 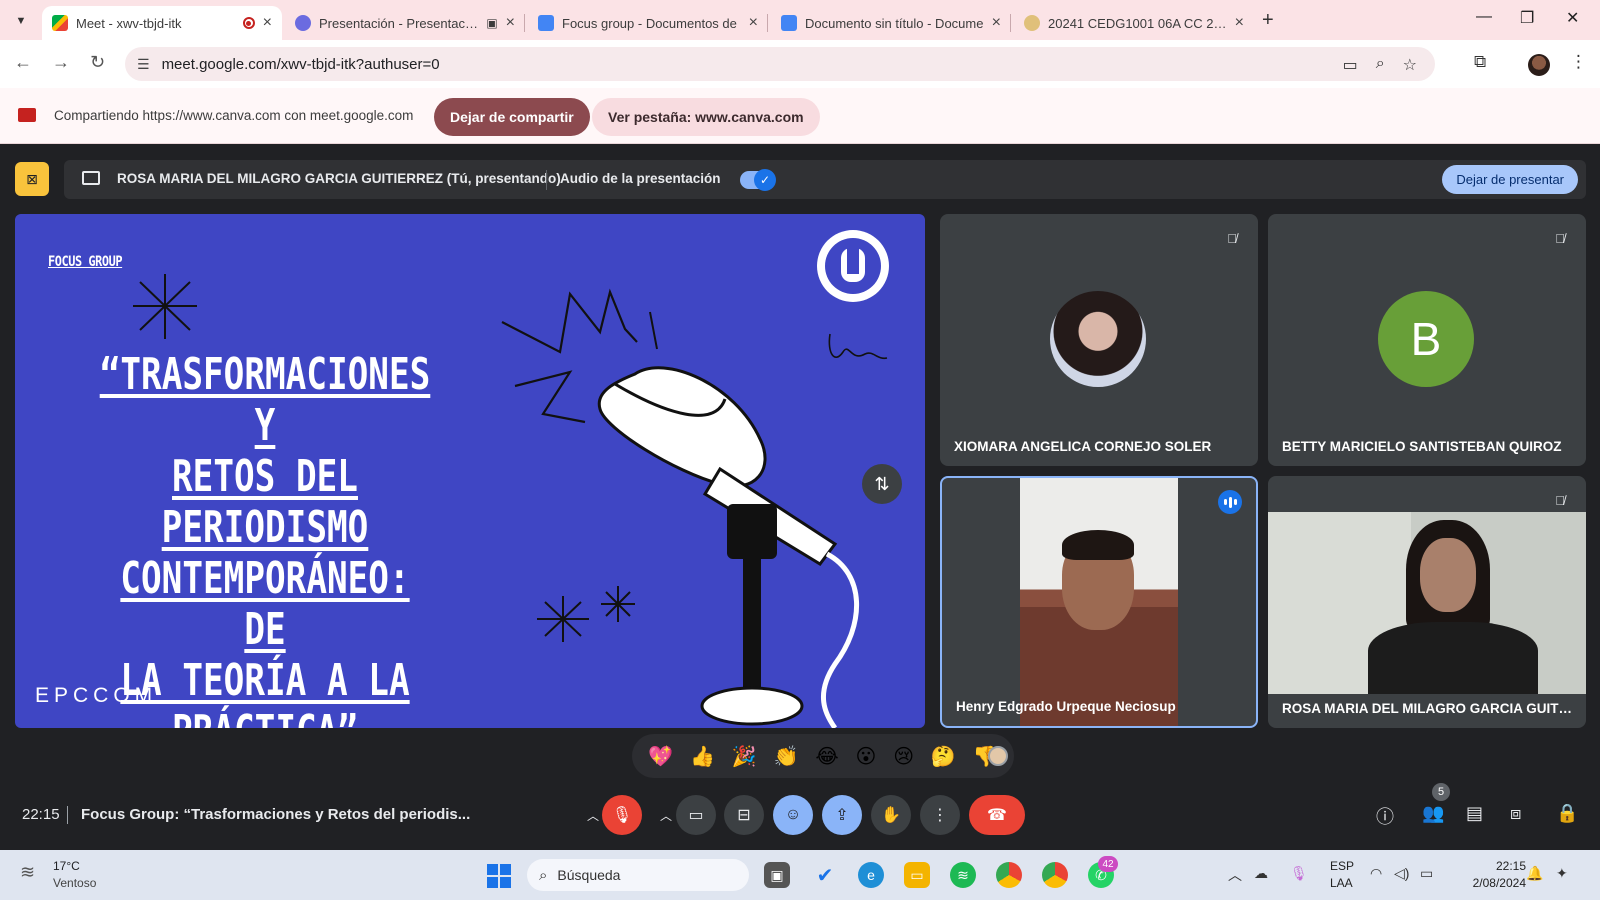 I want to click on tab-cedg: 20241 CEDG1001 06A CC 2022 ×, so click(x=1134, y=23).